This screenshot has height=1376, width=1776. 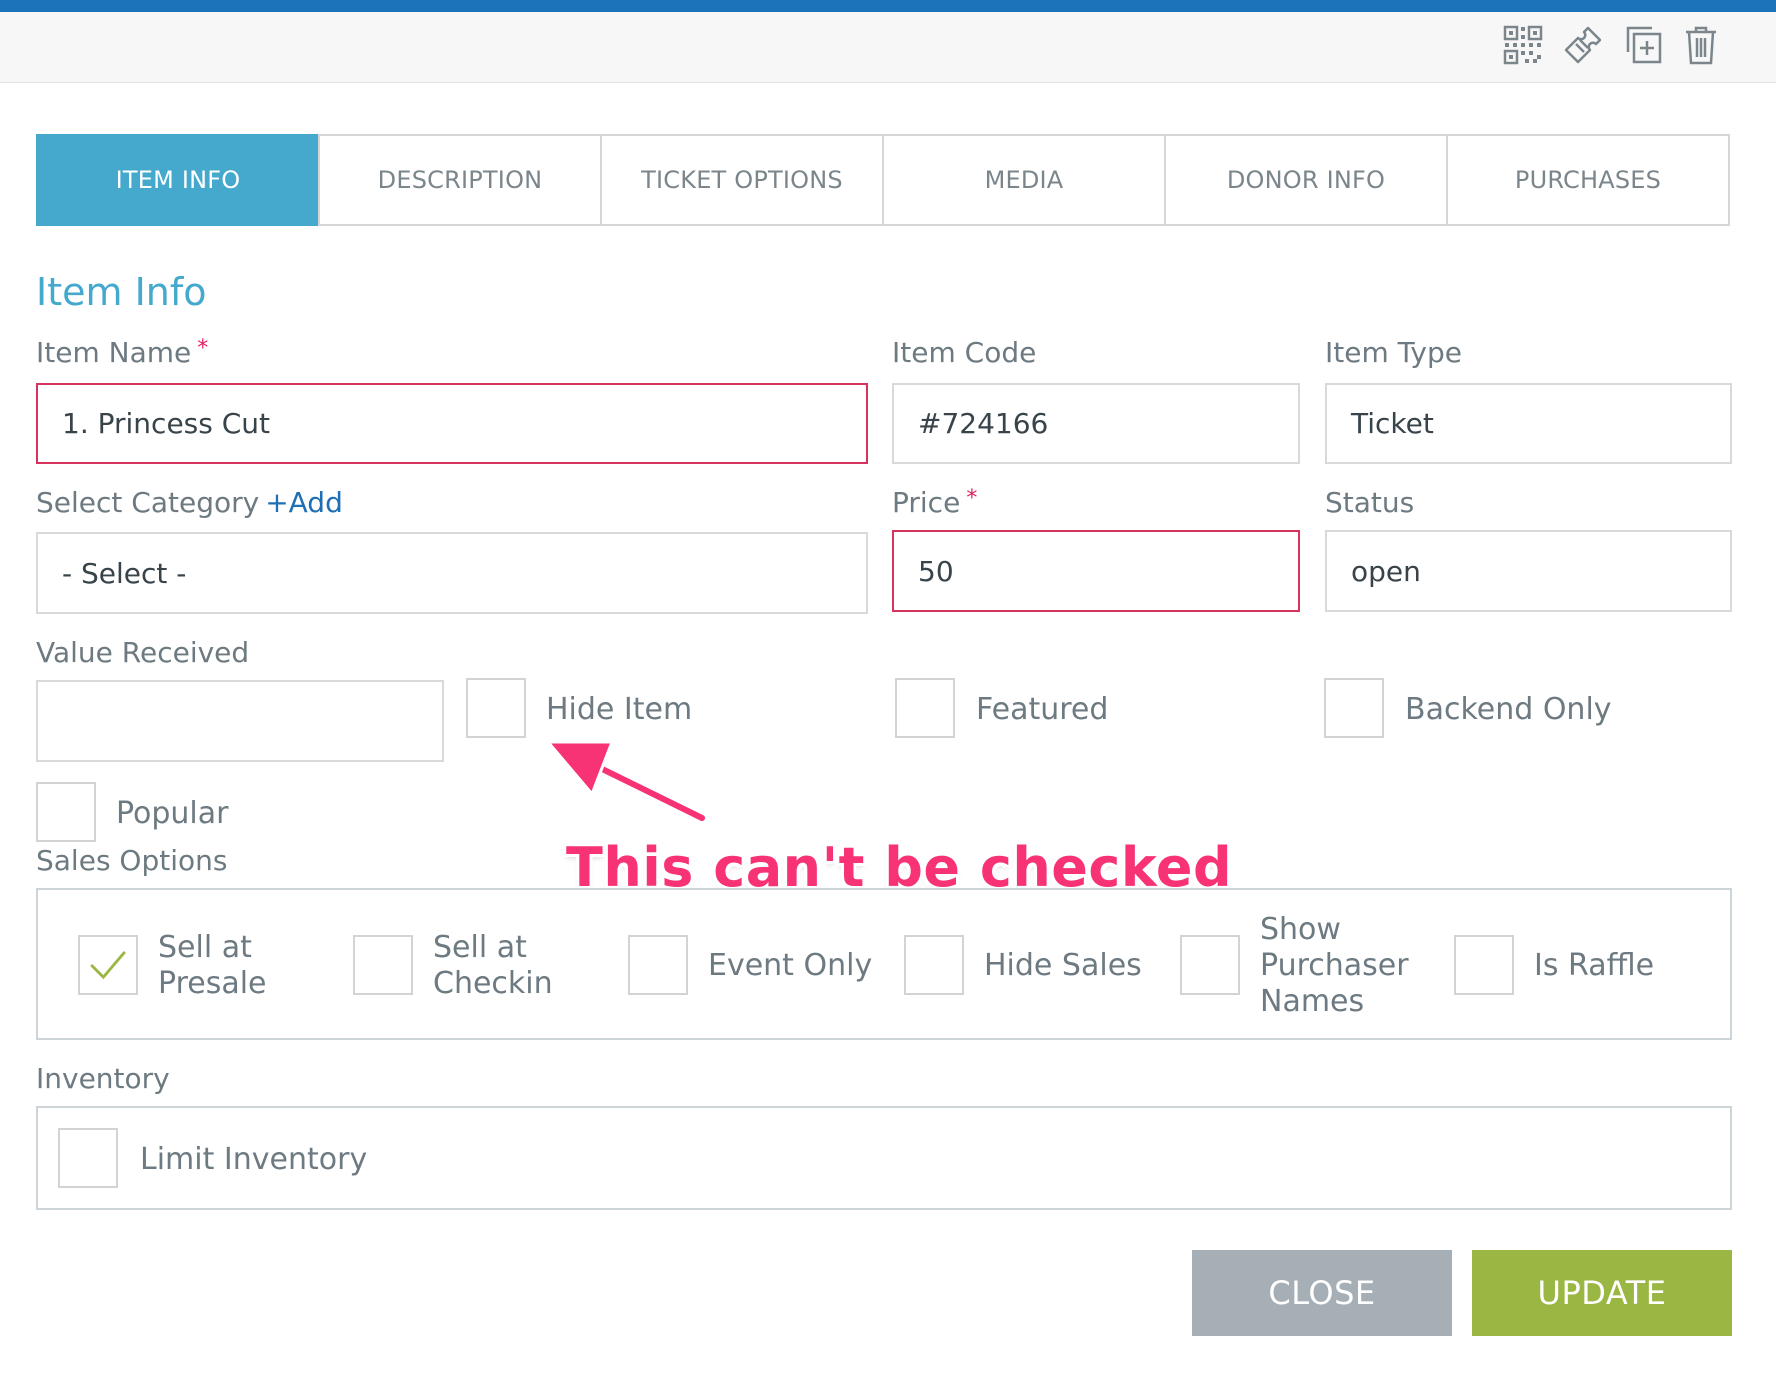 I want to click on item-name-label: Item Name *, so click(x=122, y=352).